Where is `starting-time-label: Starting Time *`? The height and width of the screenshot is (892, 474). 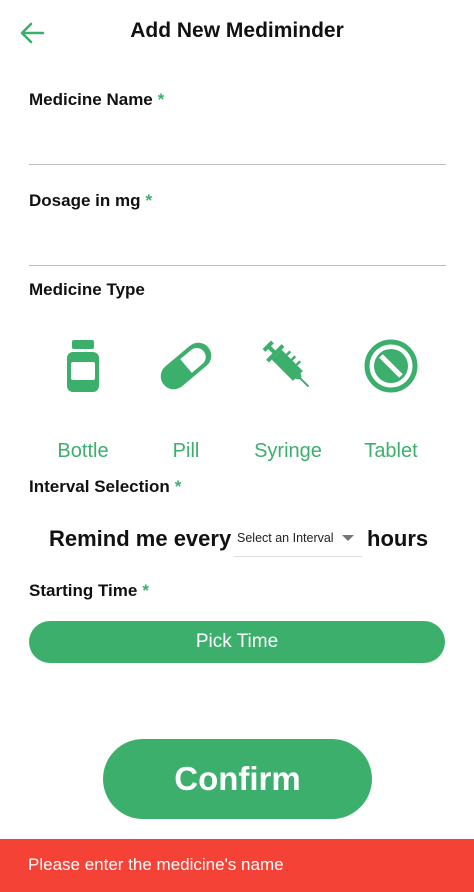
starting-time-label: Starting Time * is located at coordinates (89, 591).